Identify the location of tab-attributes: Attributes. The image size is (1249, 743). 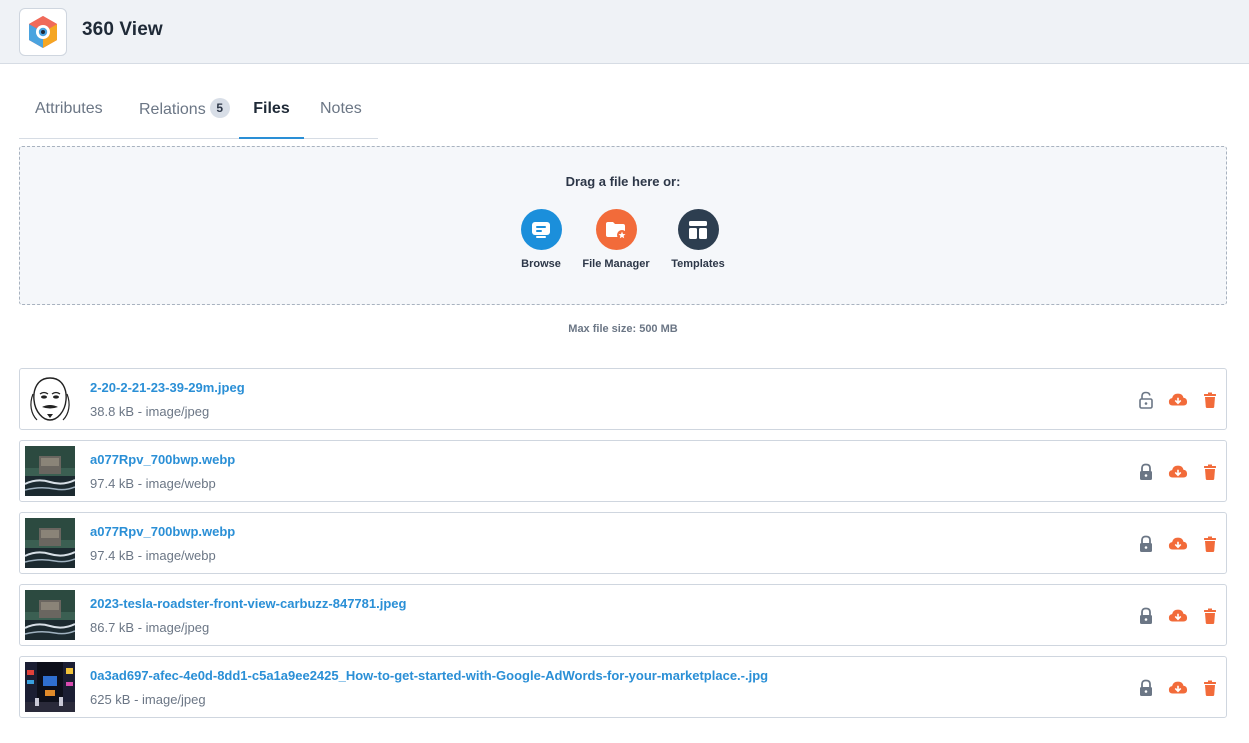
(69, 113).